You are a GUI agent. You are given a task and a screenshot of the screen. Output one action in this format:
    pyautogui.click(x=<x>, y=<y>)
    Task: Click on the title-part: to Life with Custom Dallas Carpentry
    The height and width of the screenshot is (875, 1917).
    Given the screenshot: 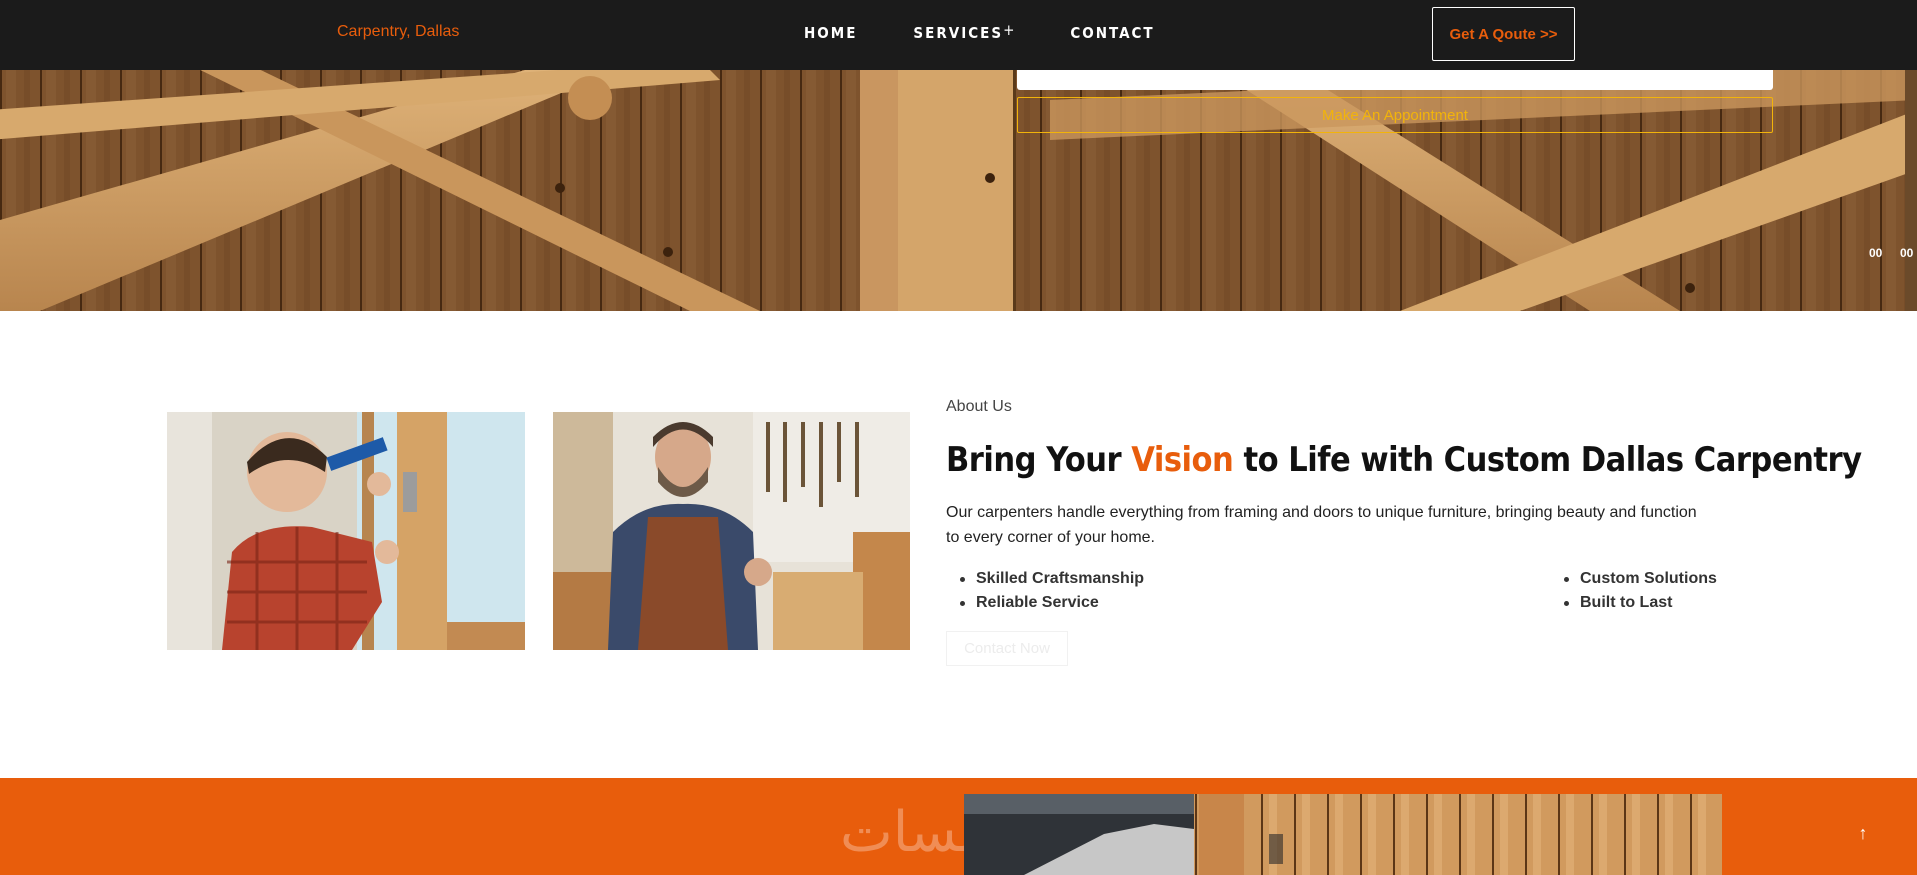 What is the action you would take?
    pyautogui.click(x=1547, y=460)
    